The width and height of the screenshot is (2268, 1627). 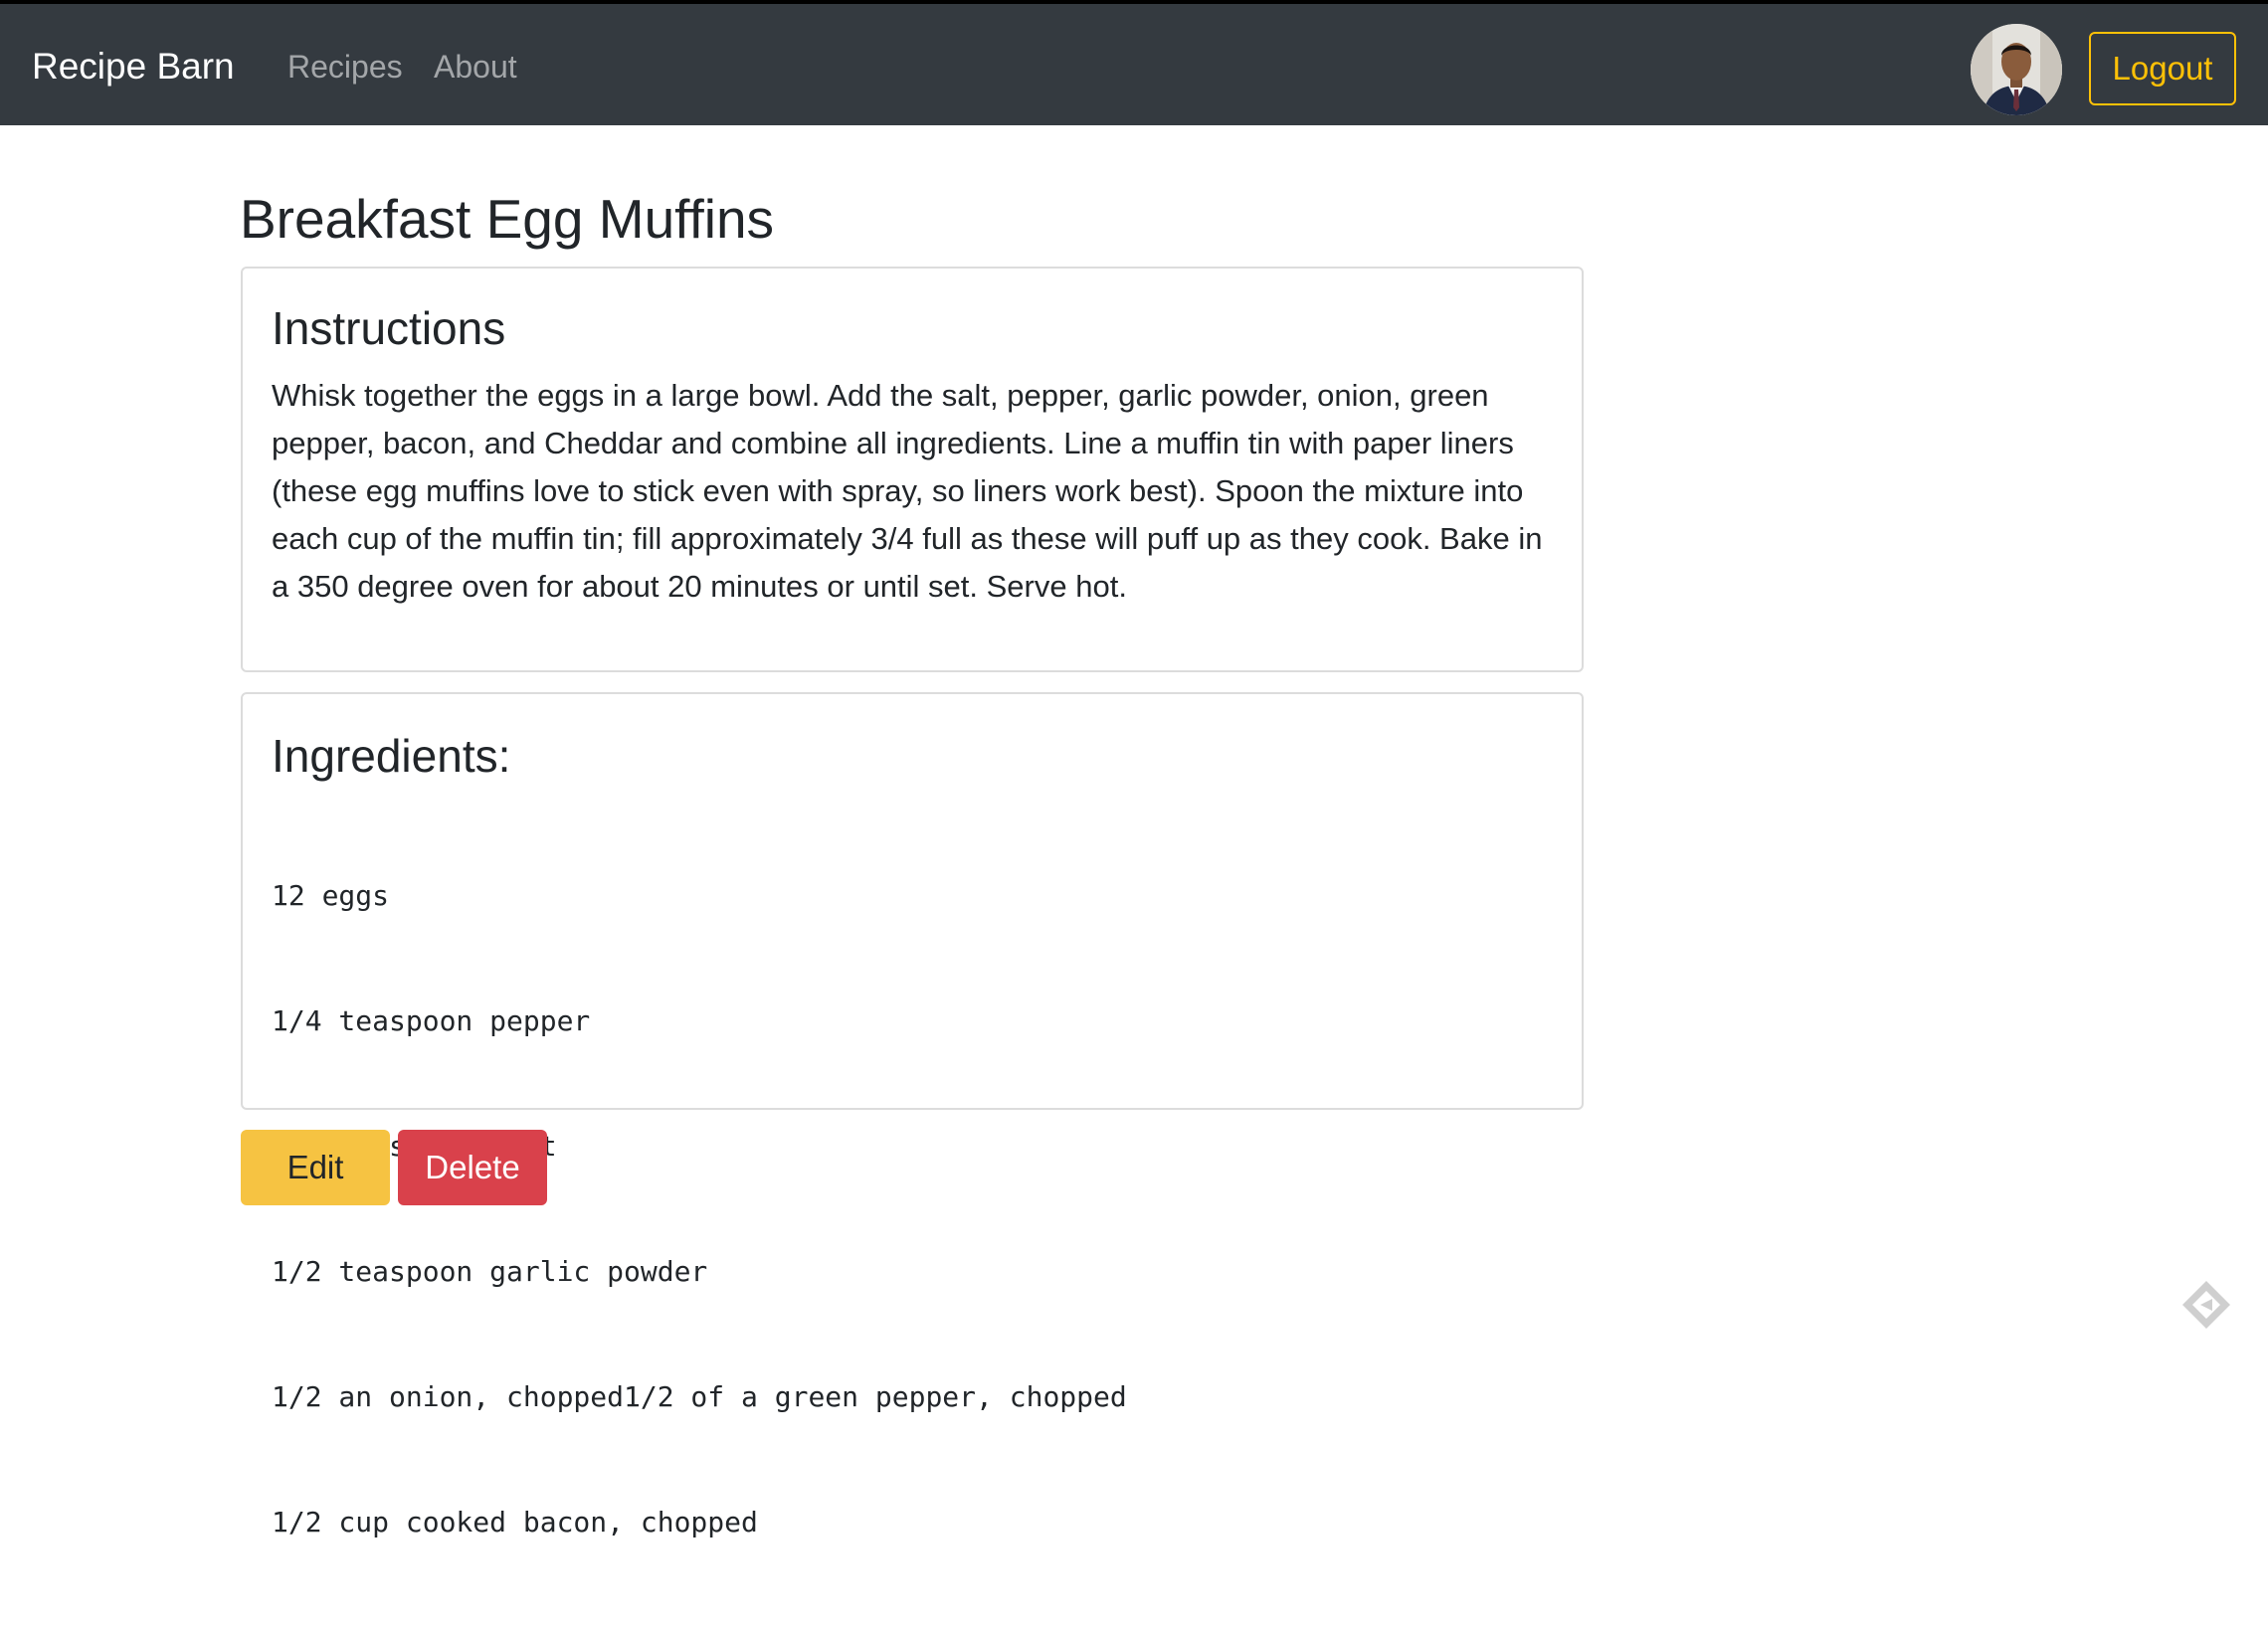 I want to click on ingredient-item: 12 eggs, so click(x=331, y=895).